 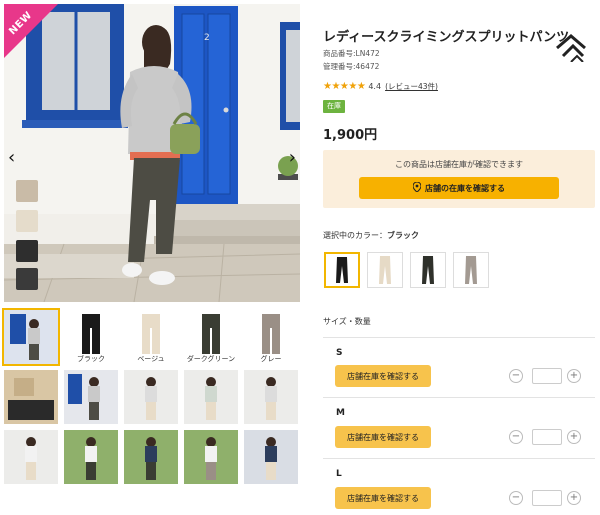 What do you see at coordinates (571, 50) in the screenshot?
I see `brand-logo-icon` at bounding box center [571, 50].